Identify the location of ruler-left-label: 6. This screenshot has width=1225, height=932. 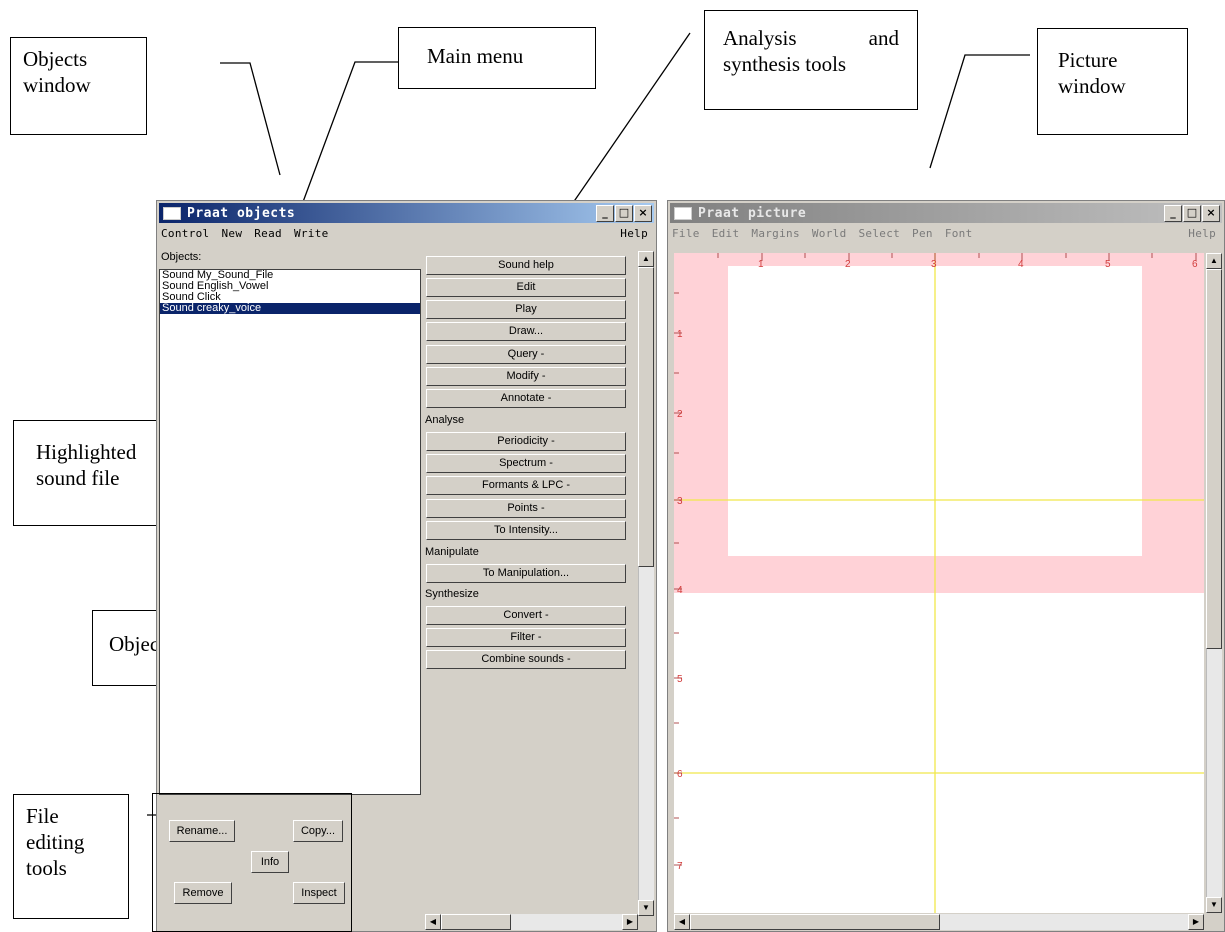
(680, 774).